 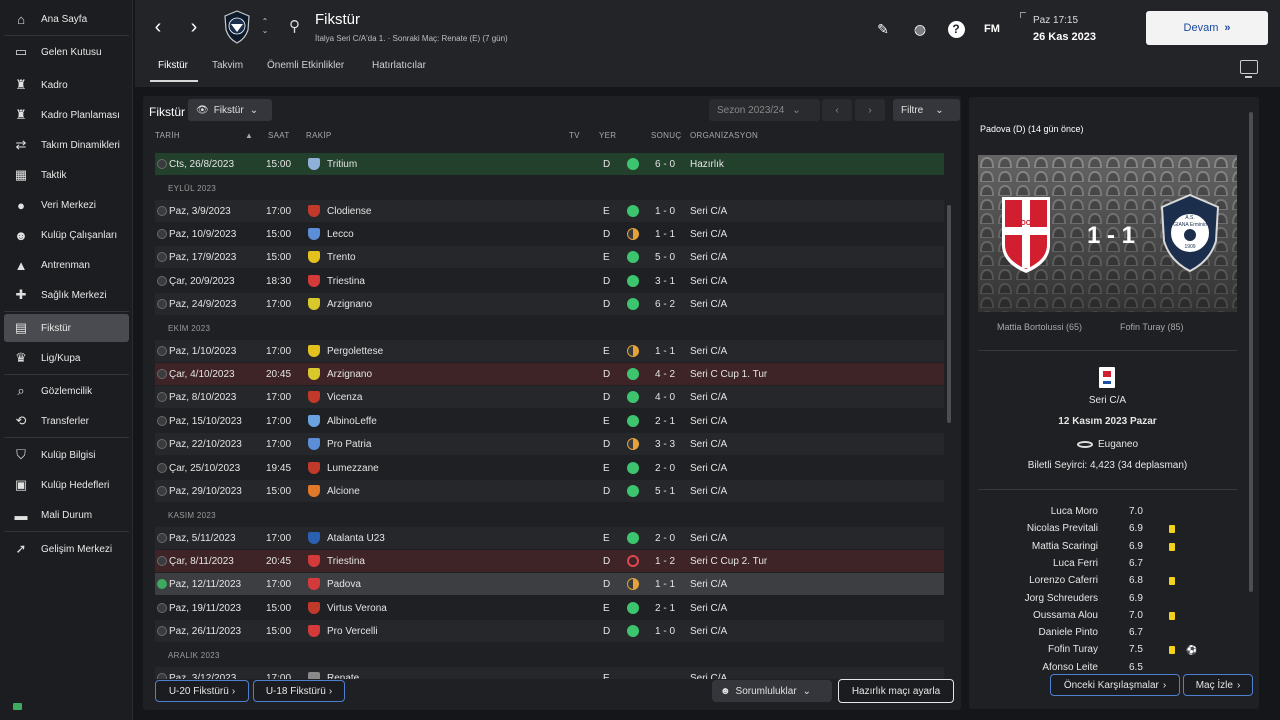 What do you see at coordinates (56, 328) in the screenshot?
I see `sidebar-item-label: Fikstür` at bounding box center [56, 328].